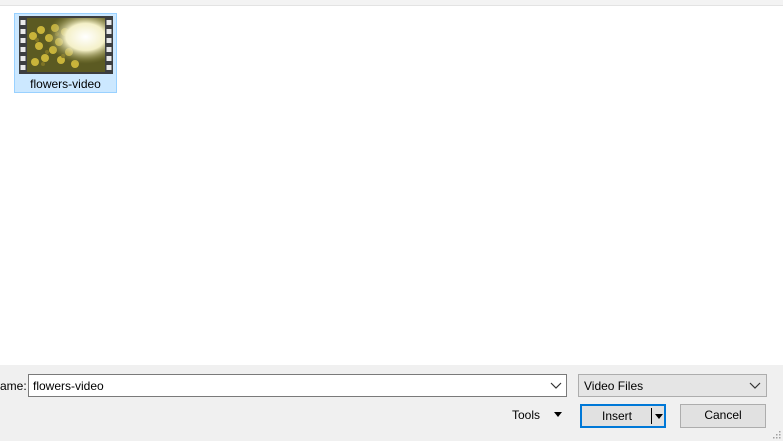 This screenshot has height=441, width=783. I want to click on file-type-select: Video Files, so click(672, 385).